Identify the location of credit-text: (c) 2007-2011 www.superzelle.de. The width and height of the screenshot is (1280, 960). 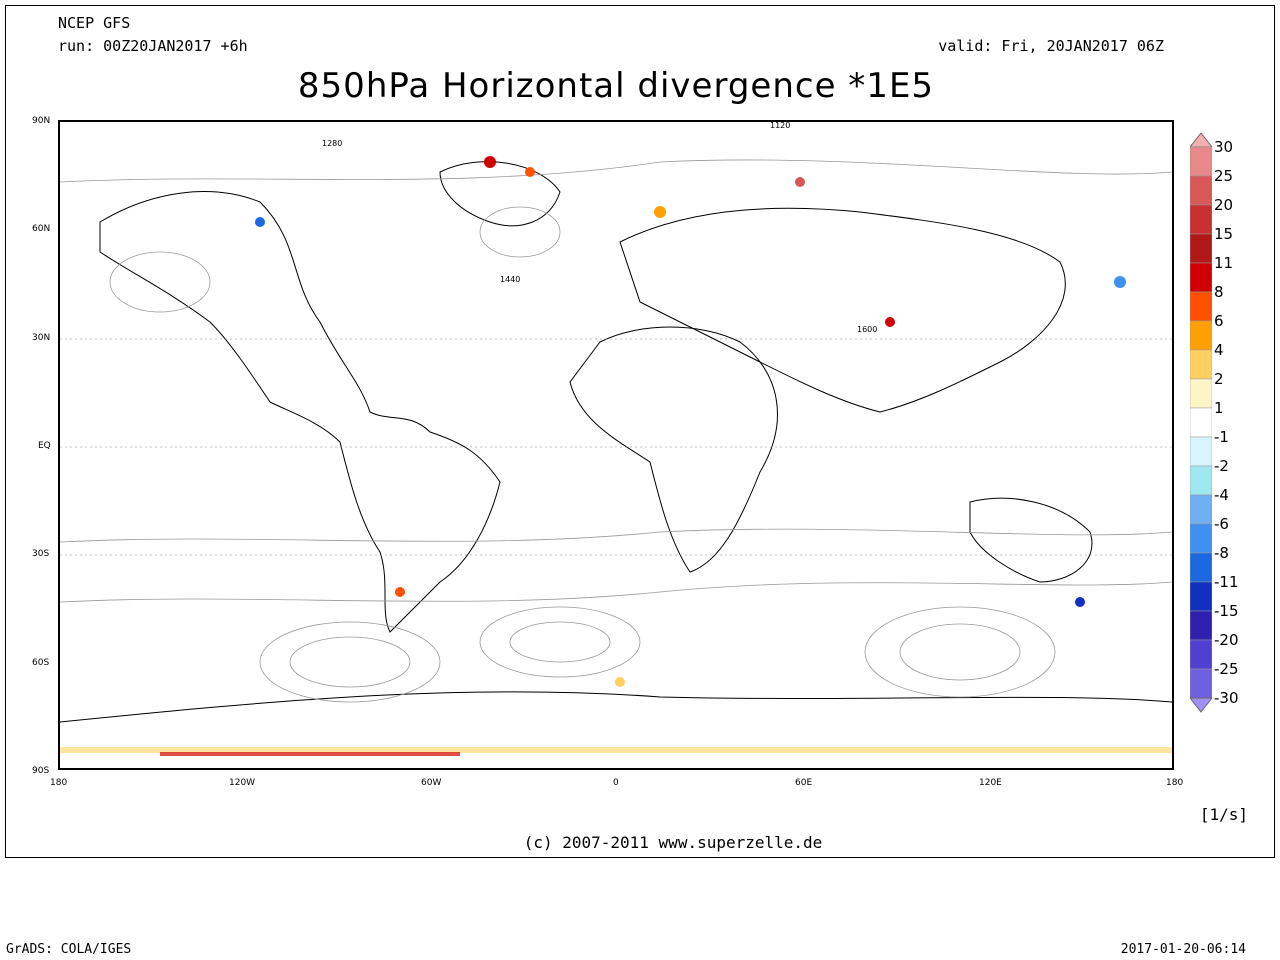
(673, 842).